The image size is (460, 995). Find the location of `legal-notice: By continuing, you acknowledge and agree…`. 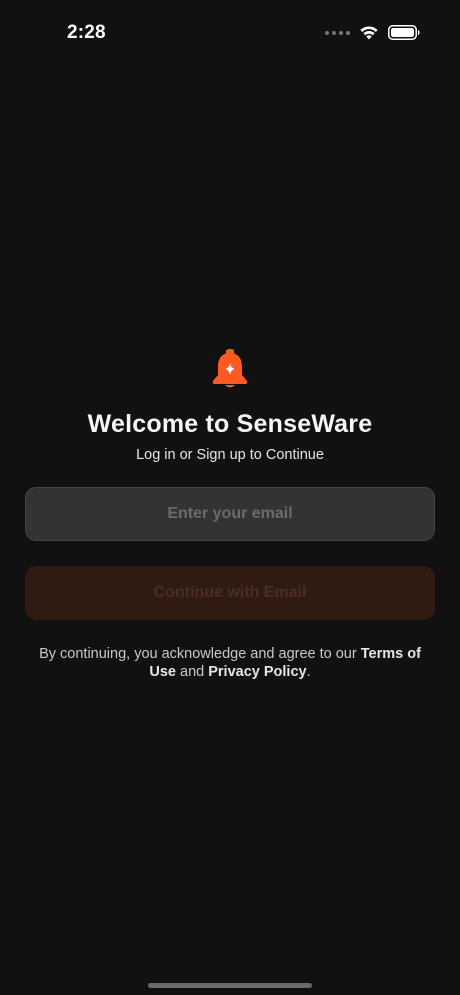

legal-notice: By continuing, you acknowledge and agree… is located at coordinates (230, 663).